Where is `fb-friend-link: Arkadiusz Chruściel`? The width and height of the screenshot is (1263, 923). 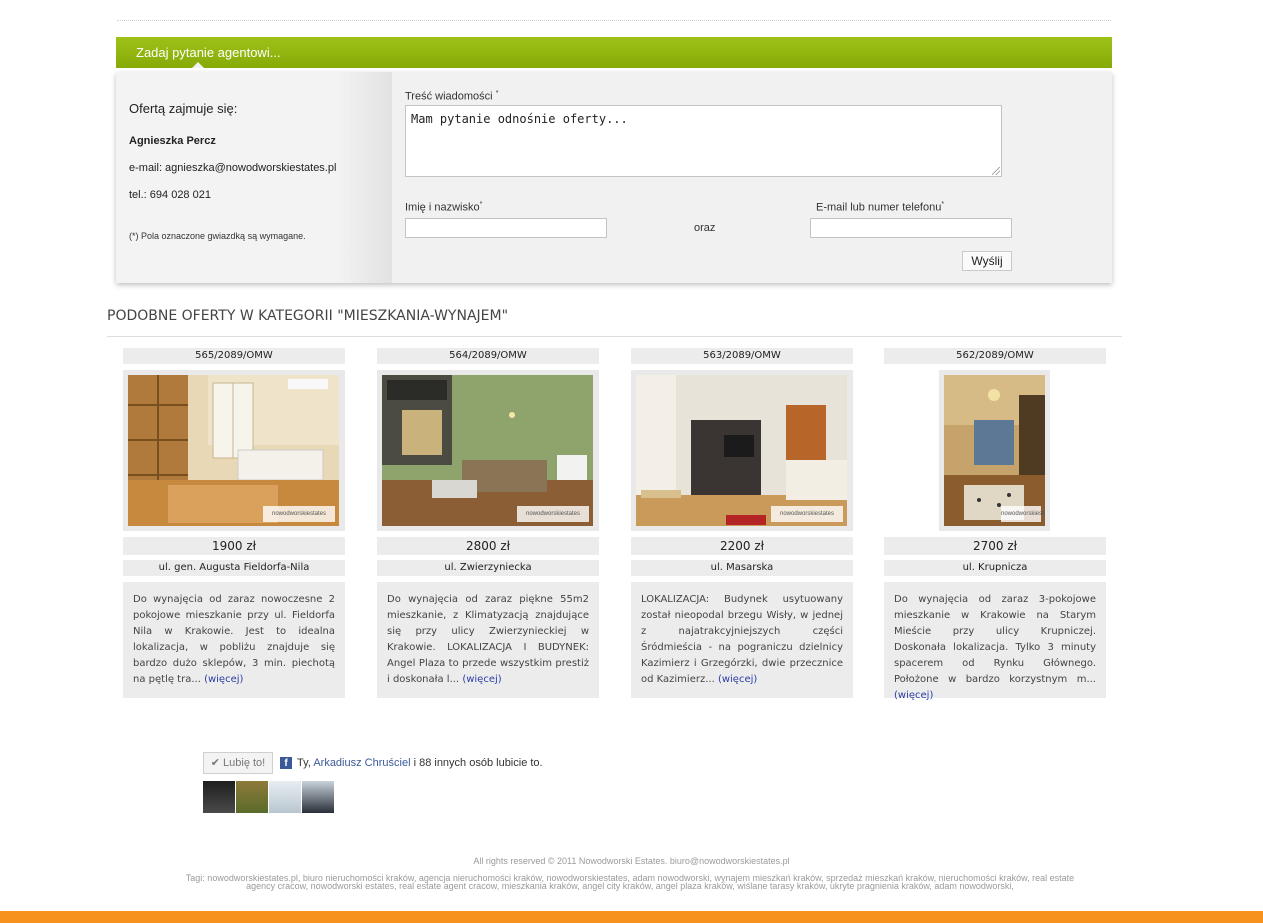 fb-friend-link: Arkadiusz Chruściel is located at coordinates (361, 763).